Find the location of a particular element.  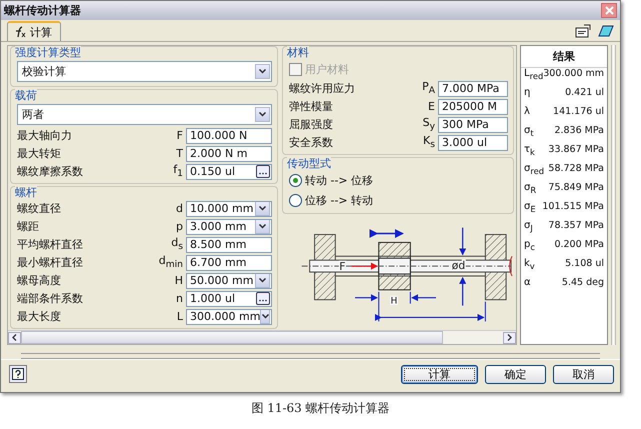

result-symbol: σ$_{E}$ is located at coordinates (530, 207).